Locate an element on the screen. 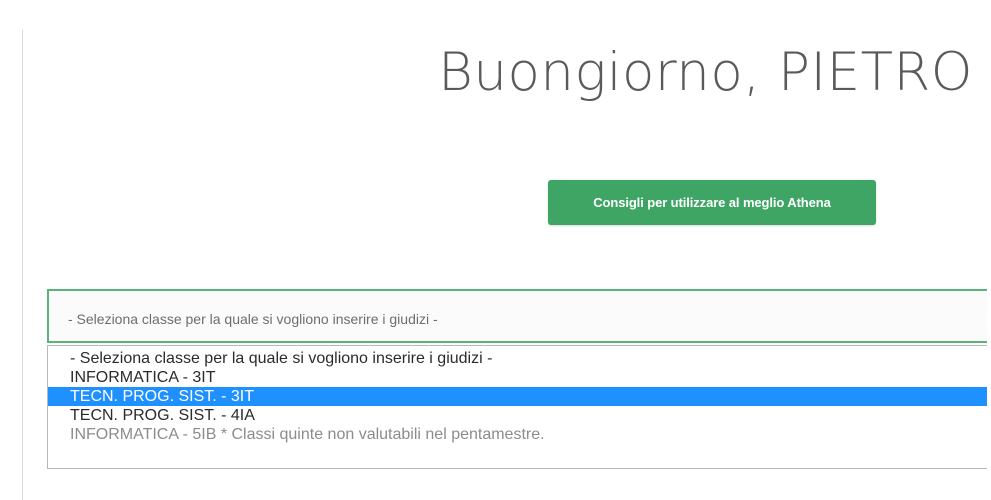 The width and height of the screenshot is (991, 500). tips-button: Consigli per utilizzare al meglio Athena is located at coordinates (712, 202).